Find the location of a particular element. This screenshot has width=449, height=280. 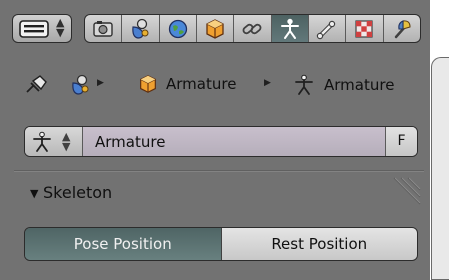

pose-rest-toggle: Pose Position Rest Position is located at coordinates (221, 244).